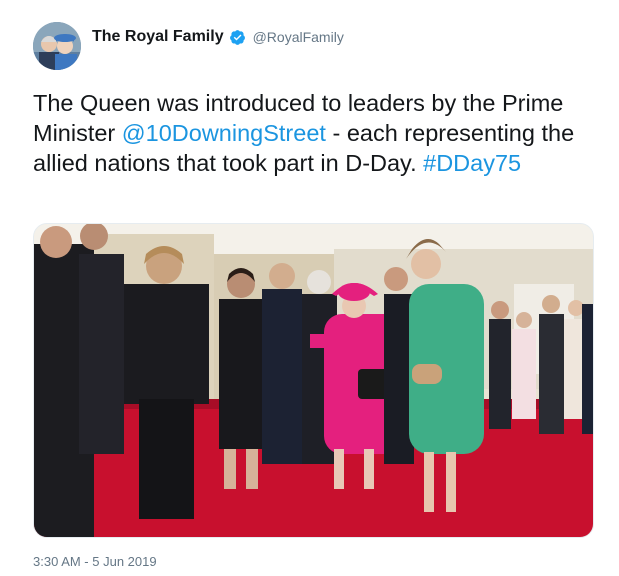  What do you see at coordinates (158, 37) in the screenshot?
I see `author-display-name: The Royal Family` at bounding box center [158, 37].